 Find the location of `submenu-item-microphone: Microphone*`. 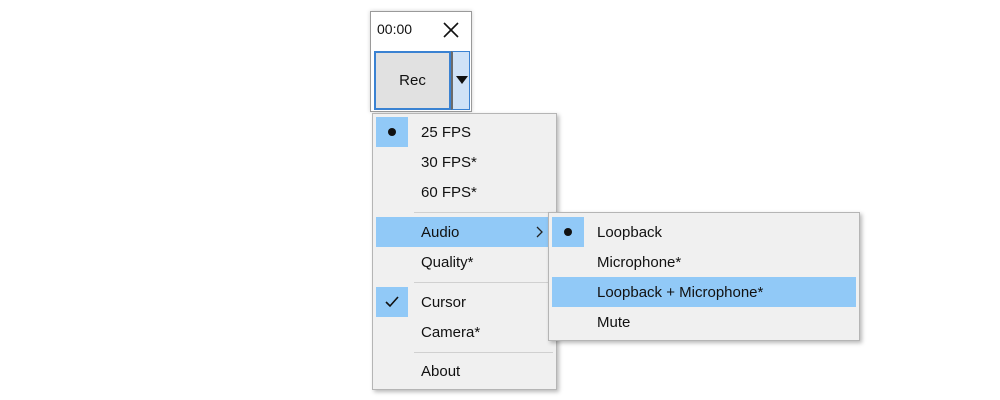

submenu-item-microphone: Microphone* is located at coordinates (704, 262).